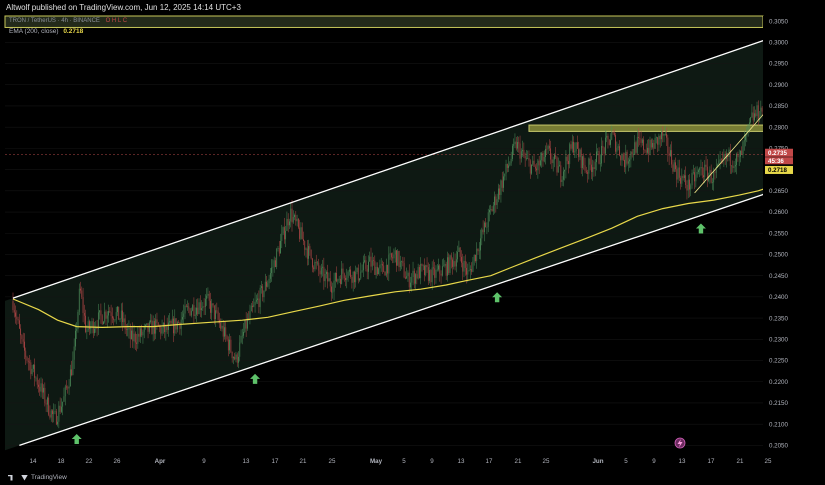 This screenshot has height=485, width=825. I want to click on tradingview-logo-icon, so click(10, 477).